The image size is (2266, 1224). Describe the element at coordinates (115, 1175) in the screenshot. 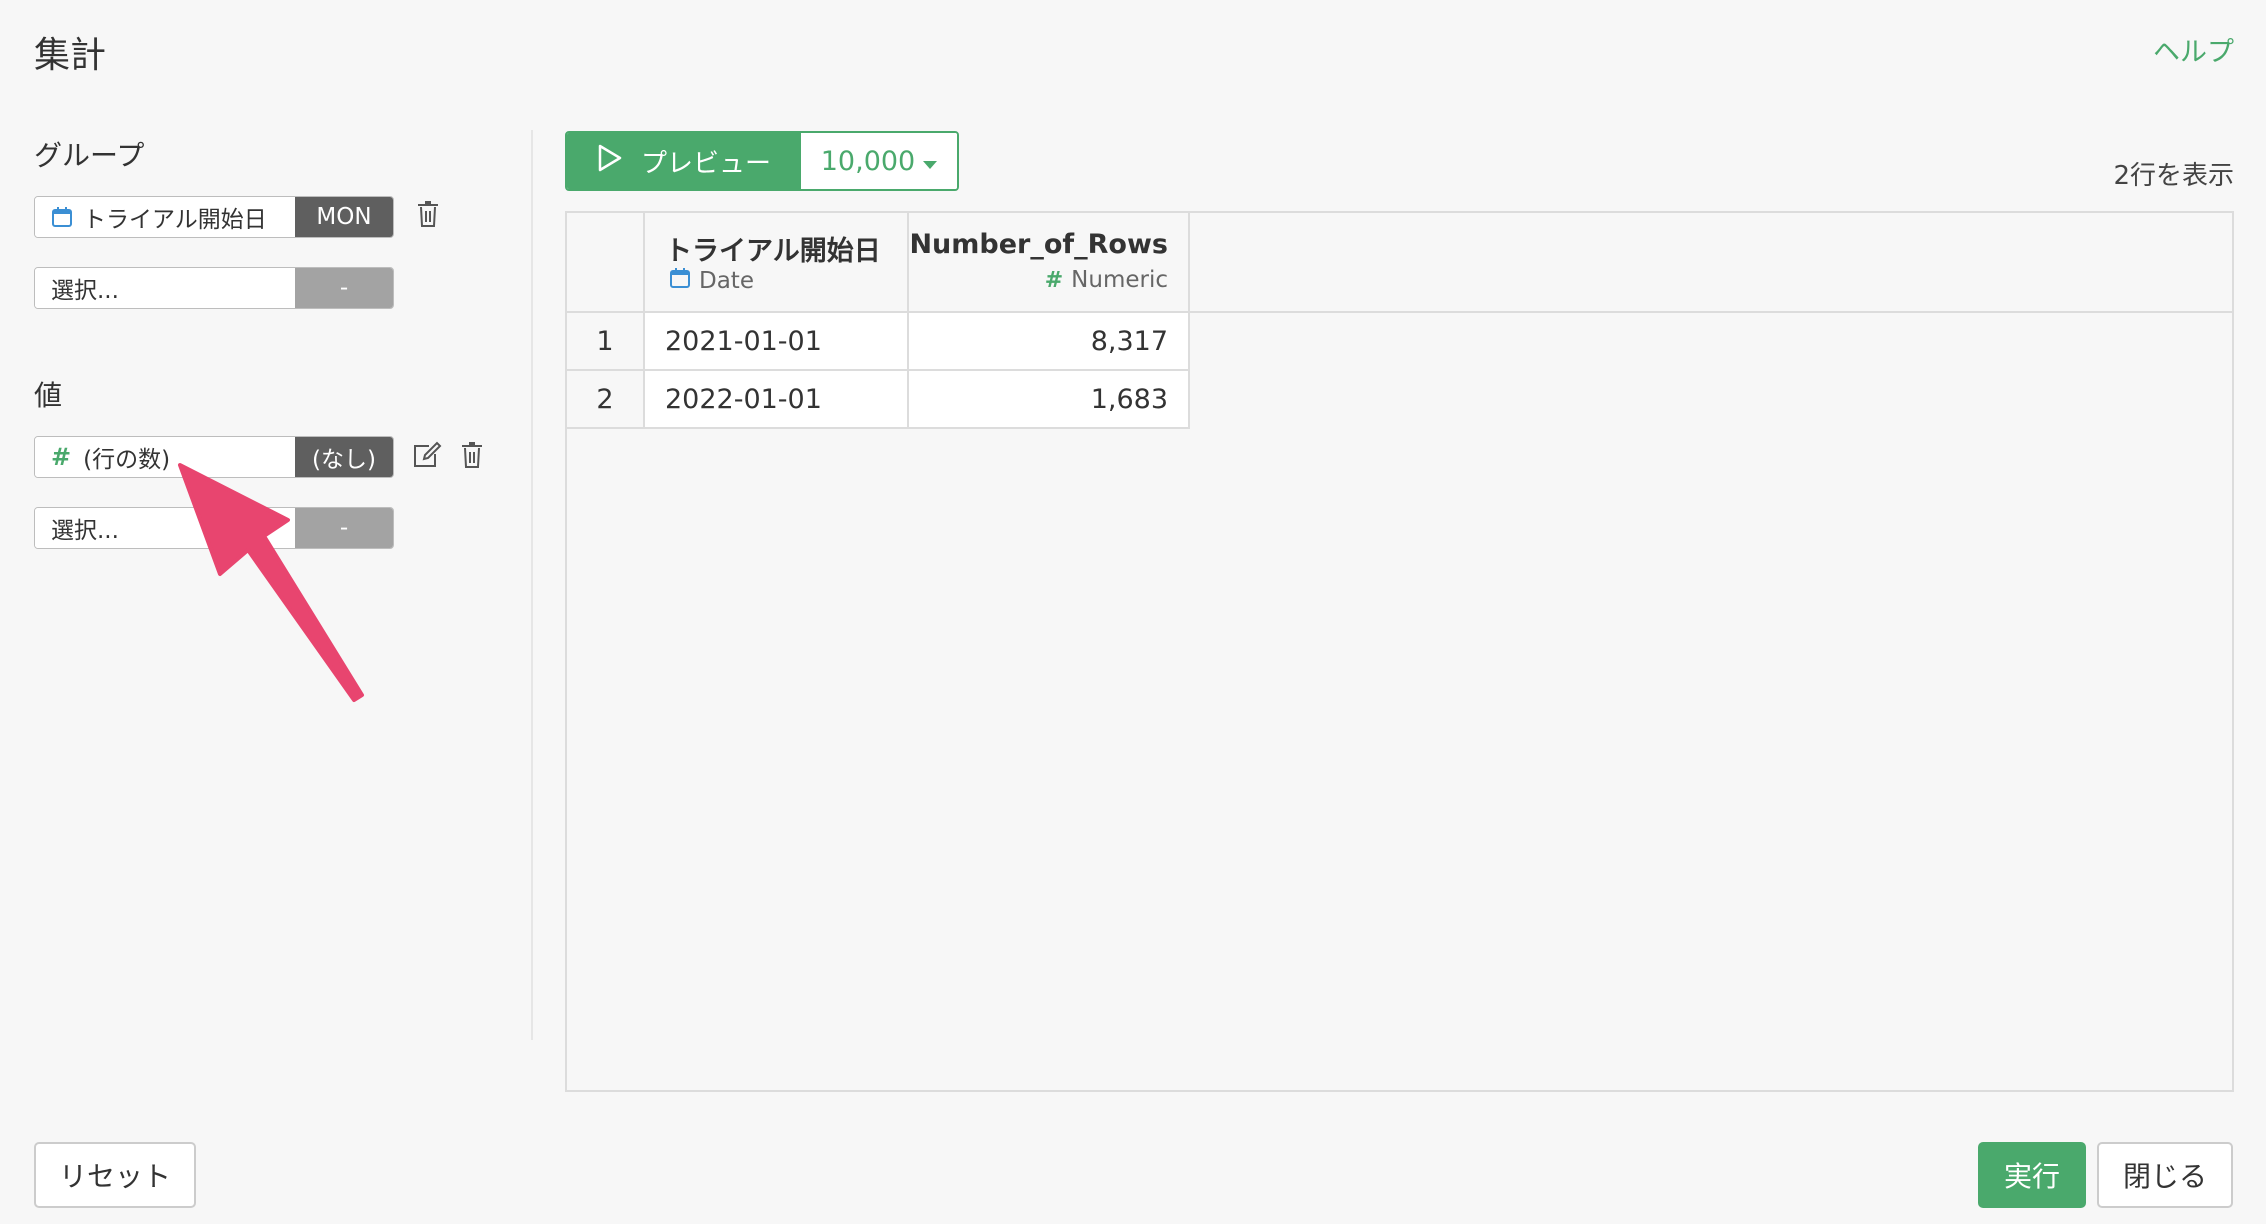

I see `reset-button: リセット` at that location.